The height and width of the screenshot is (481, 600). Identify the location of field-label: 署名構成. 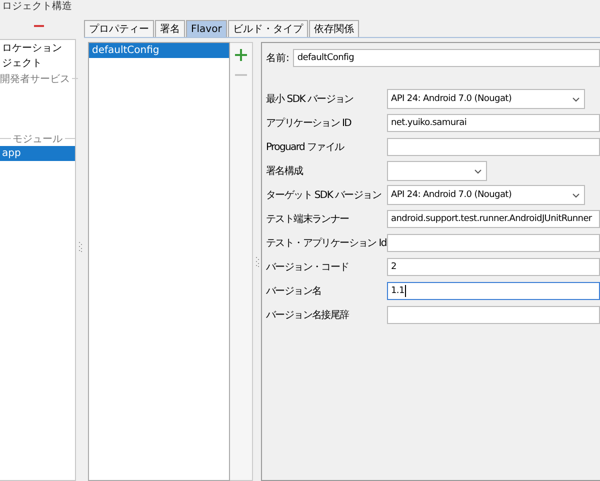
(285, 171).